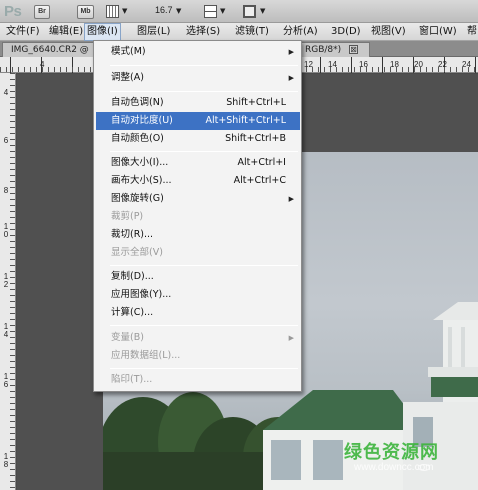 This screenshot has width=478, height=490. I want to click on menu-item-auto-contrast: 自动对比度(U) Alt+Shift+Ctrl+L, so click(198, 121).